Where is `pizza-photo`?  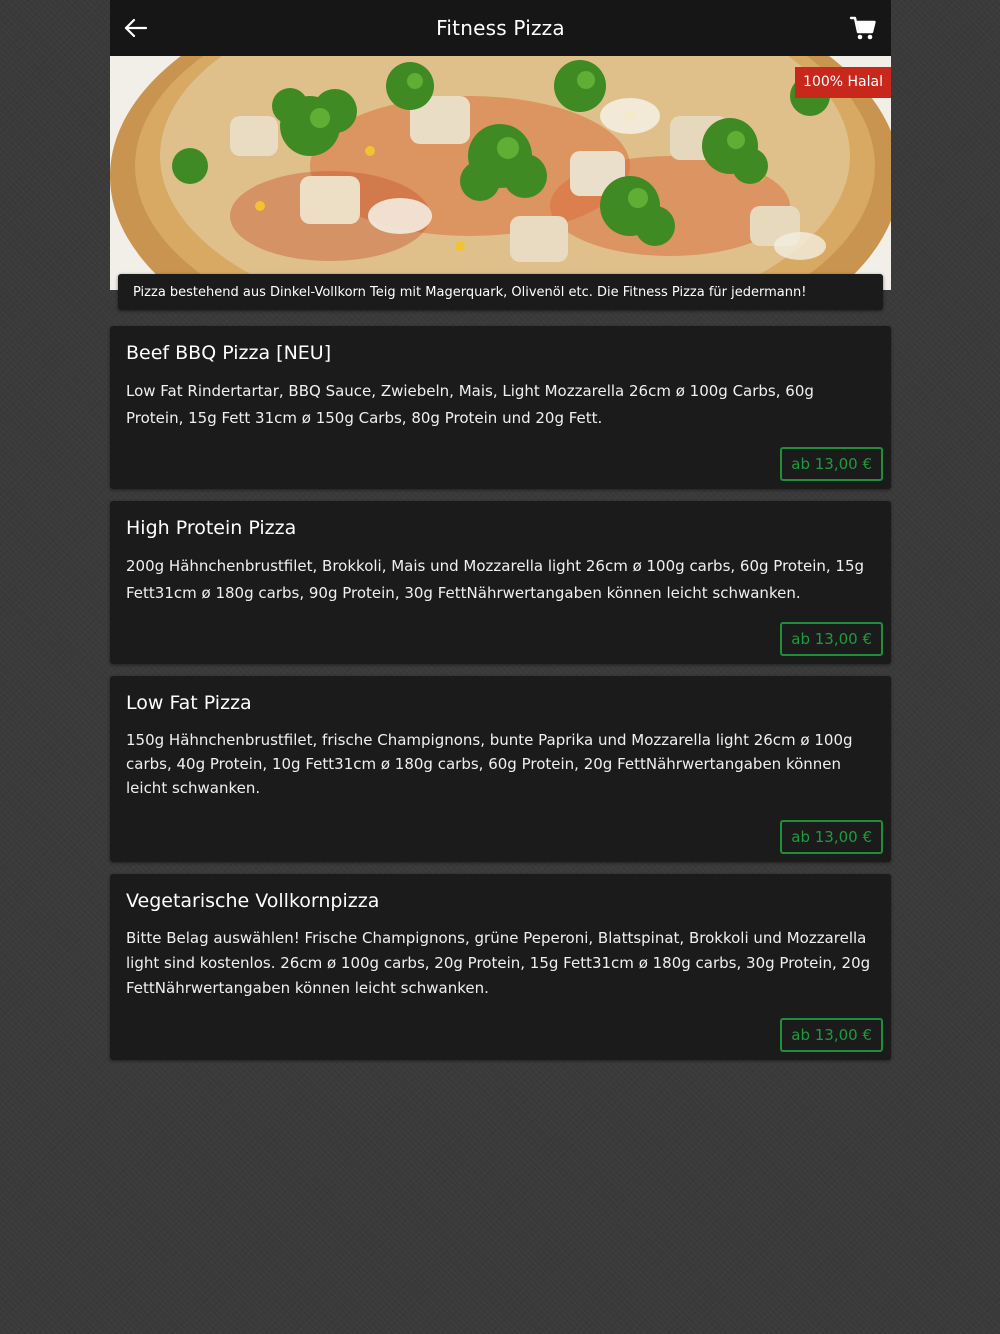 pizza-photo is located at coordinates (500, 173).